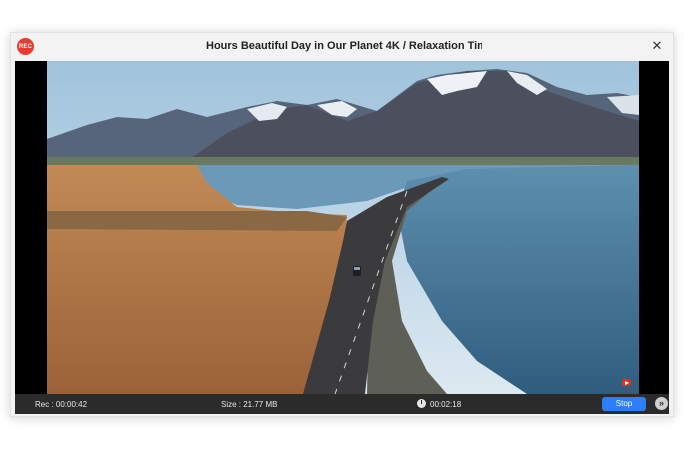 Image resolution: width=684 pixels, height=449 pixels. I want to click on close-button: ✕, so click(657, 46).